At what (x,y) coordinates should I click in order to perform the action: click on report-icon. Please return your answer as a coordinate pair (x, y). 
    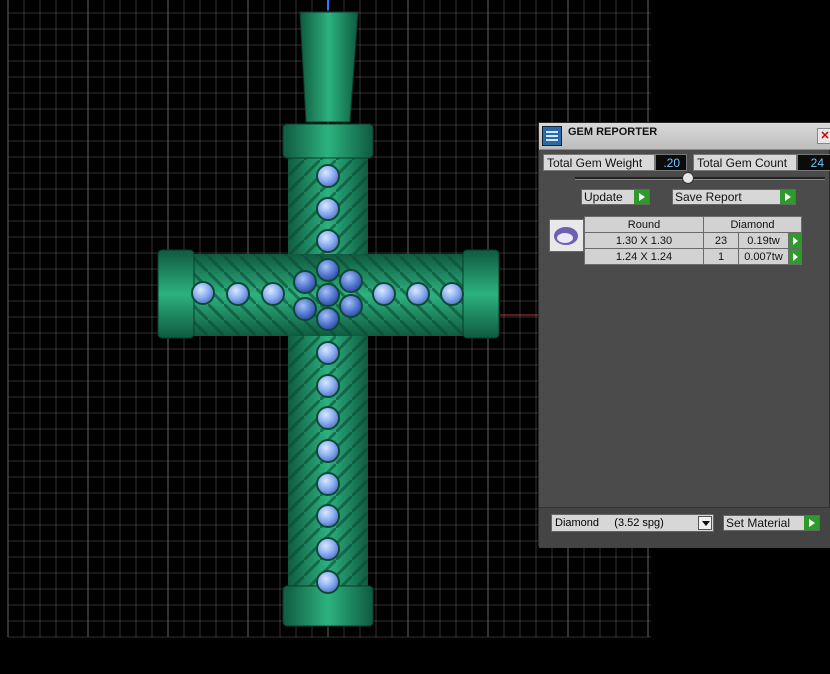
    Looking at the image, I should click on (552, 136).